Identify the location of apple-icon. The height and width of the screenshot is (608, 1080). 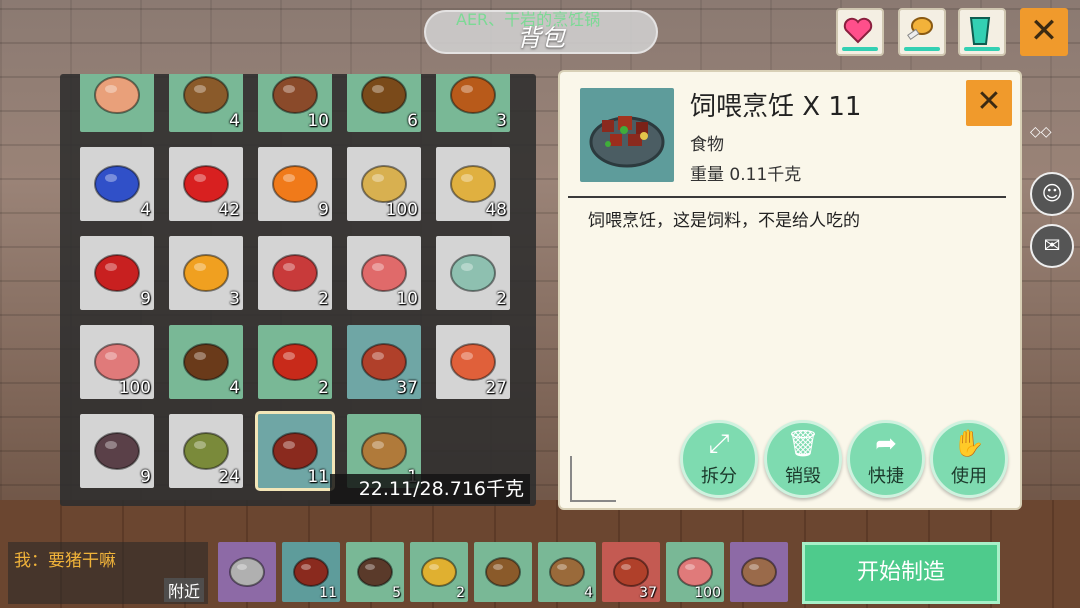
(117, 273).